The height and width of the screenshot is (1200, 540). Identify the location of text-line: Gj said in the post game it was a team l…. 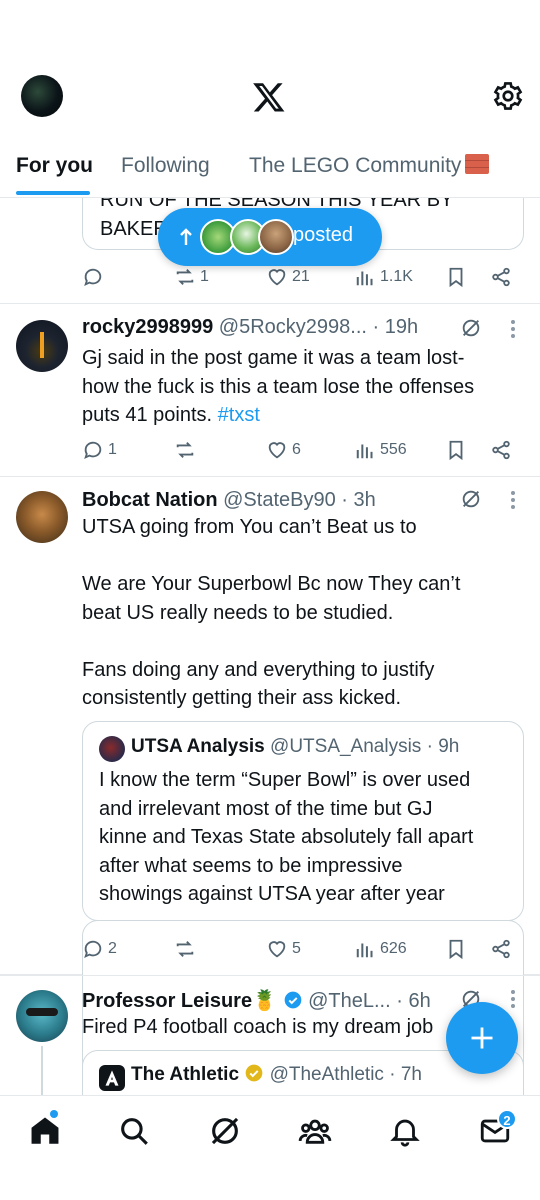
(273, 358).